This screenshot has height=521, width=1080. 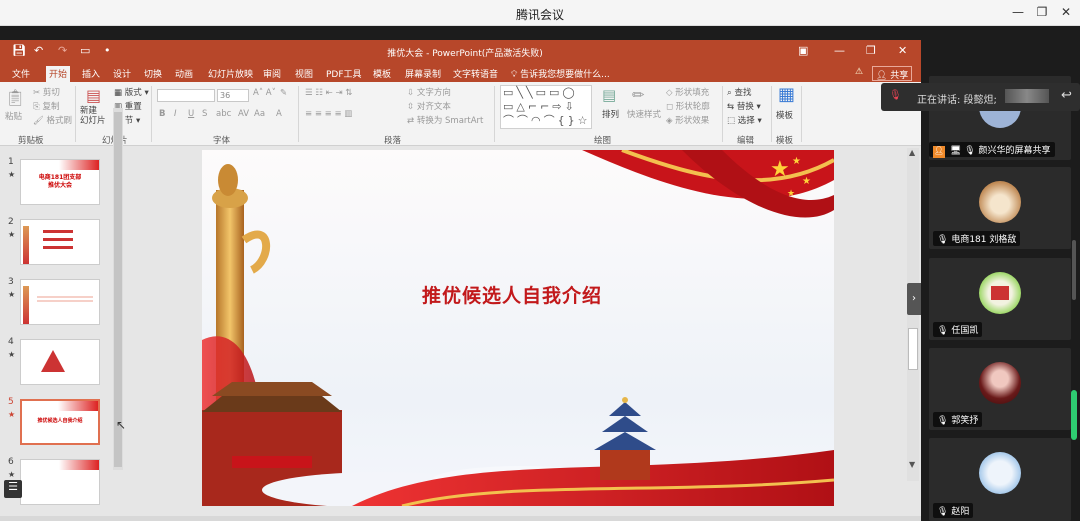 What do you see at coordinates (1074, 270) in the screenshot?
I see `panel-scrollbar` at bounding box center [1074, 270].